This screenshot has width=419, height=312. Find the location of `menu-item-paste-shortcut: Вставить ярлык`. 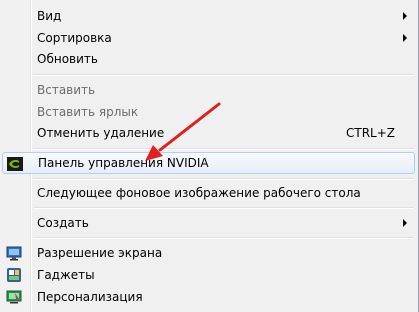

menu-item-paste-shortcut: Вставить ярлык is located at coordinates (208, 112).